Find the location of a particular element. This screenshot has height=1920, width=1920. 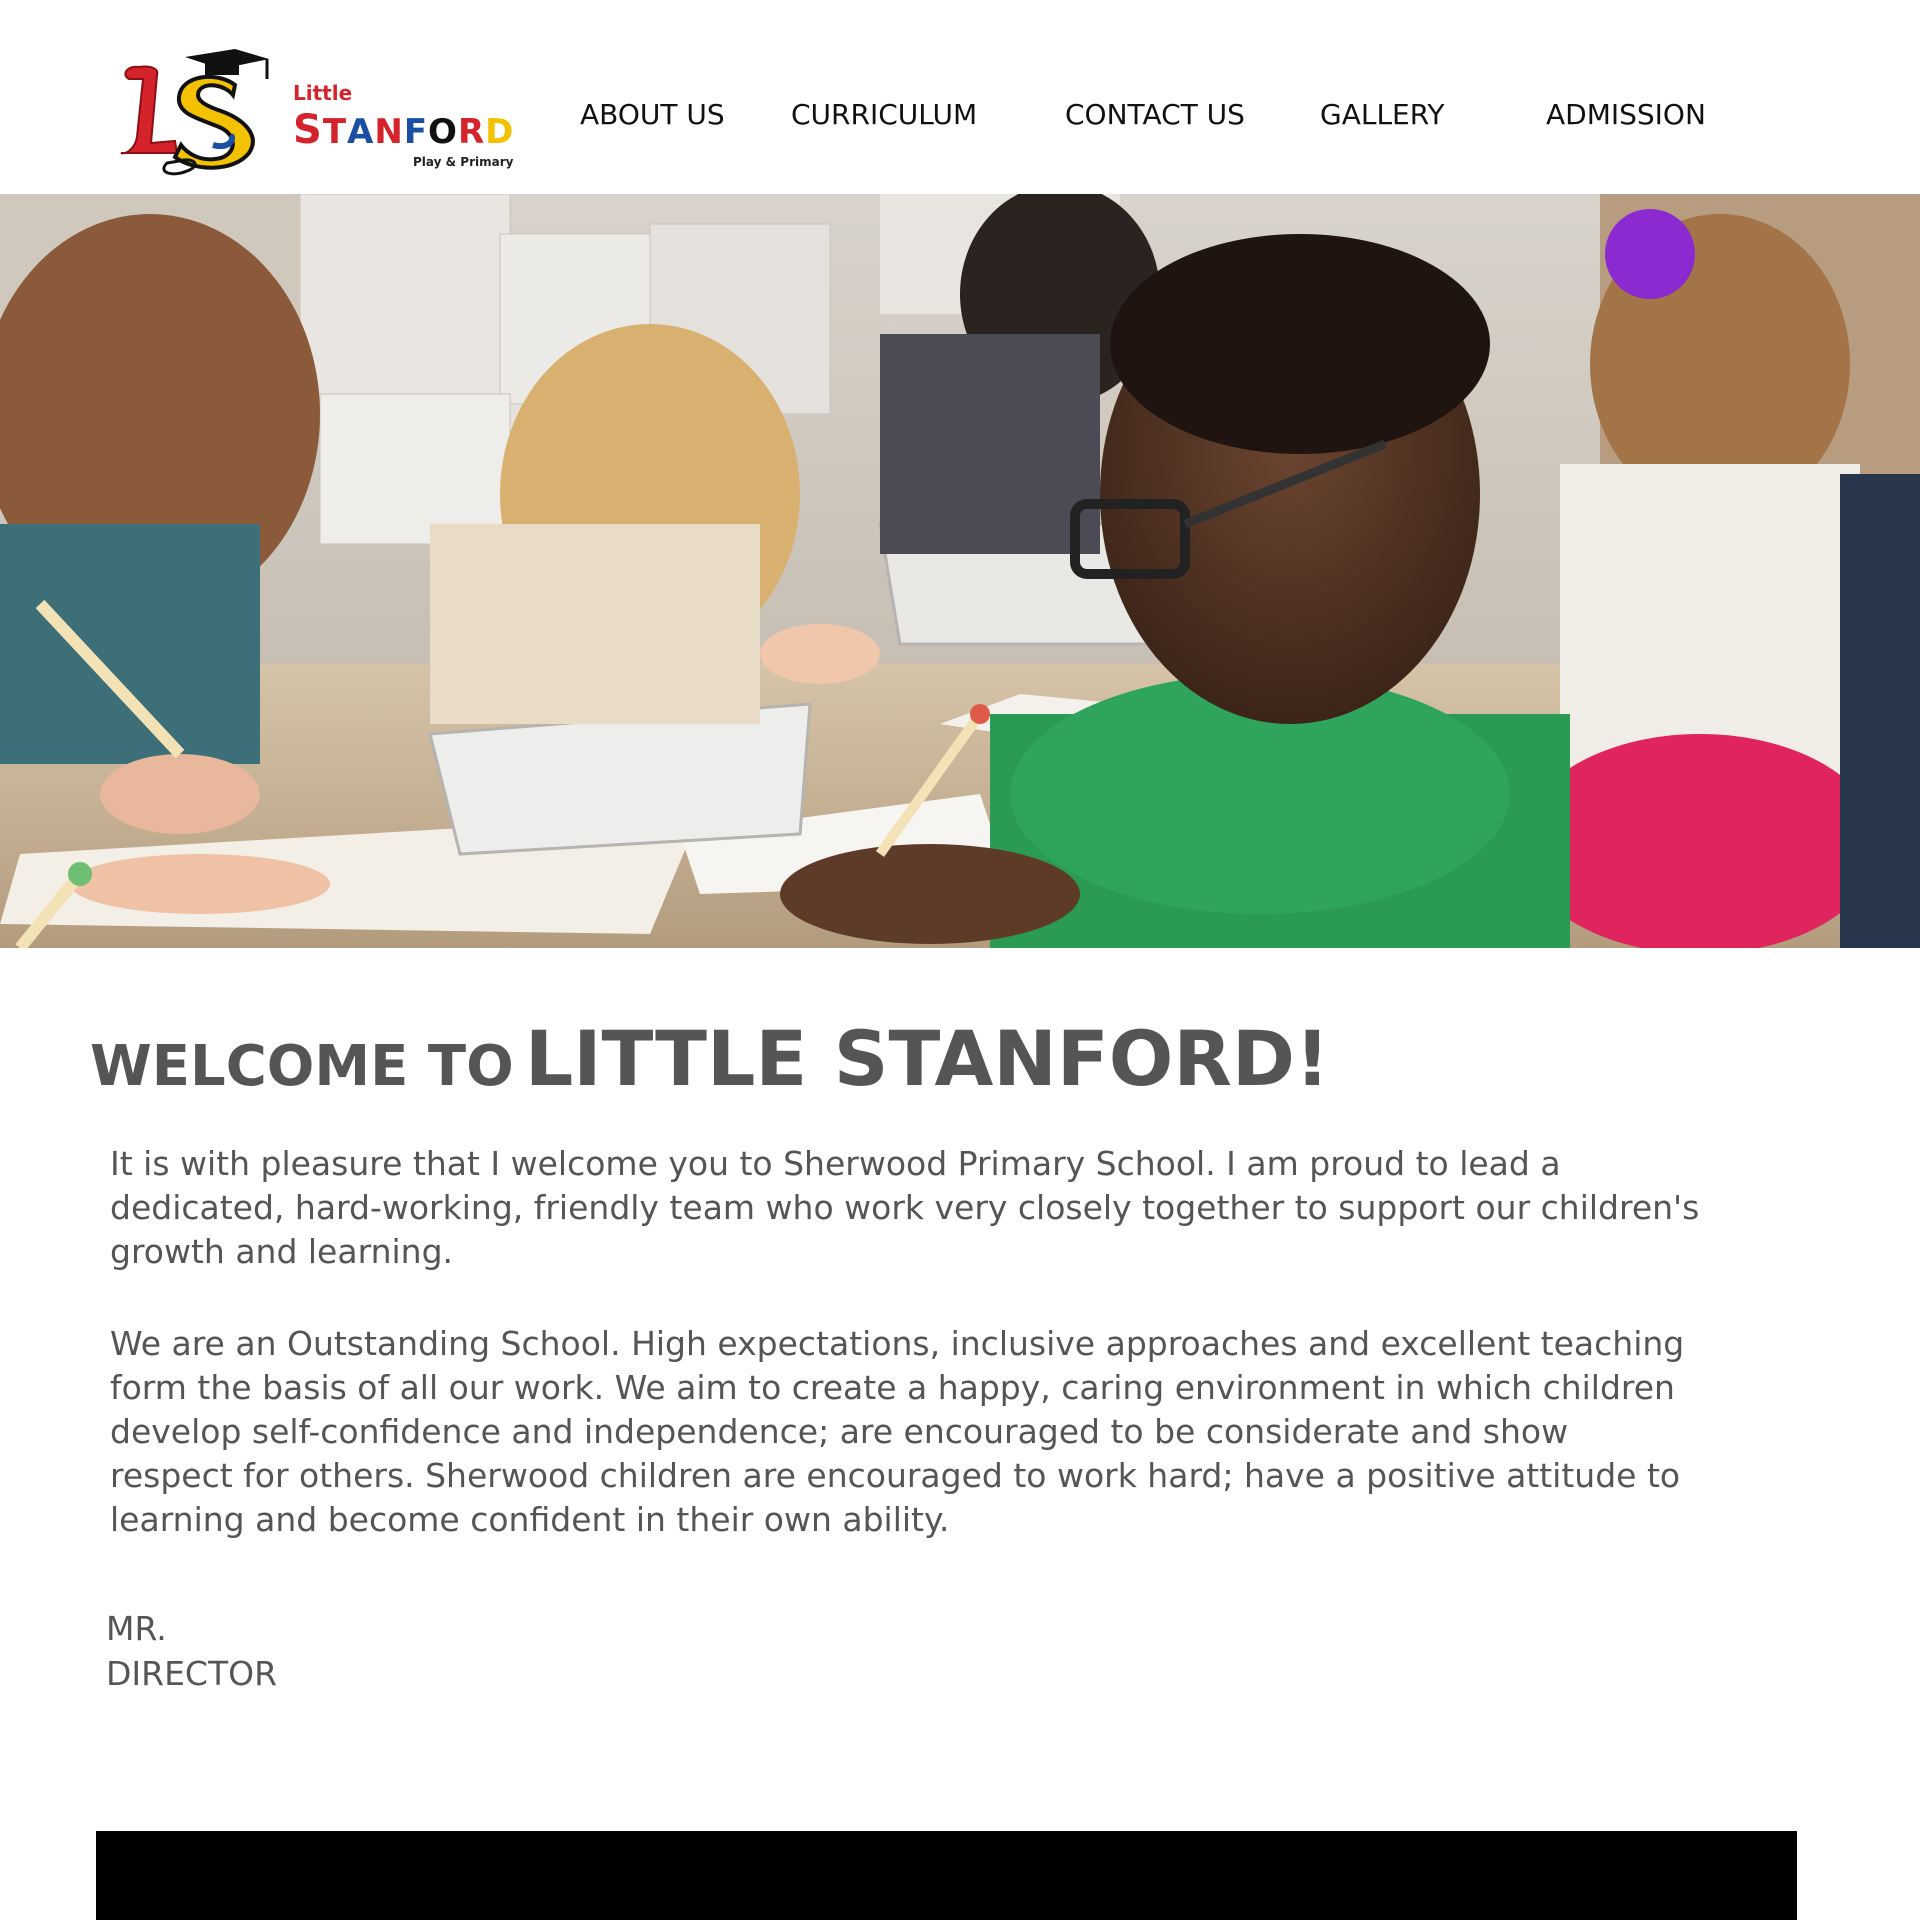

footer-banner is located at coordinates (946, 1875).